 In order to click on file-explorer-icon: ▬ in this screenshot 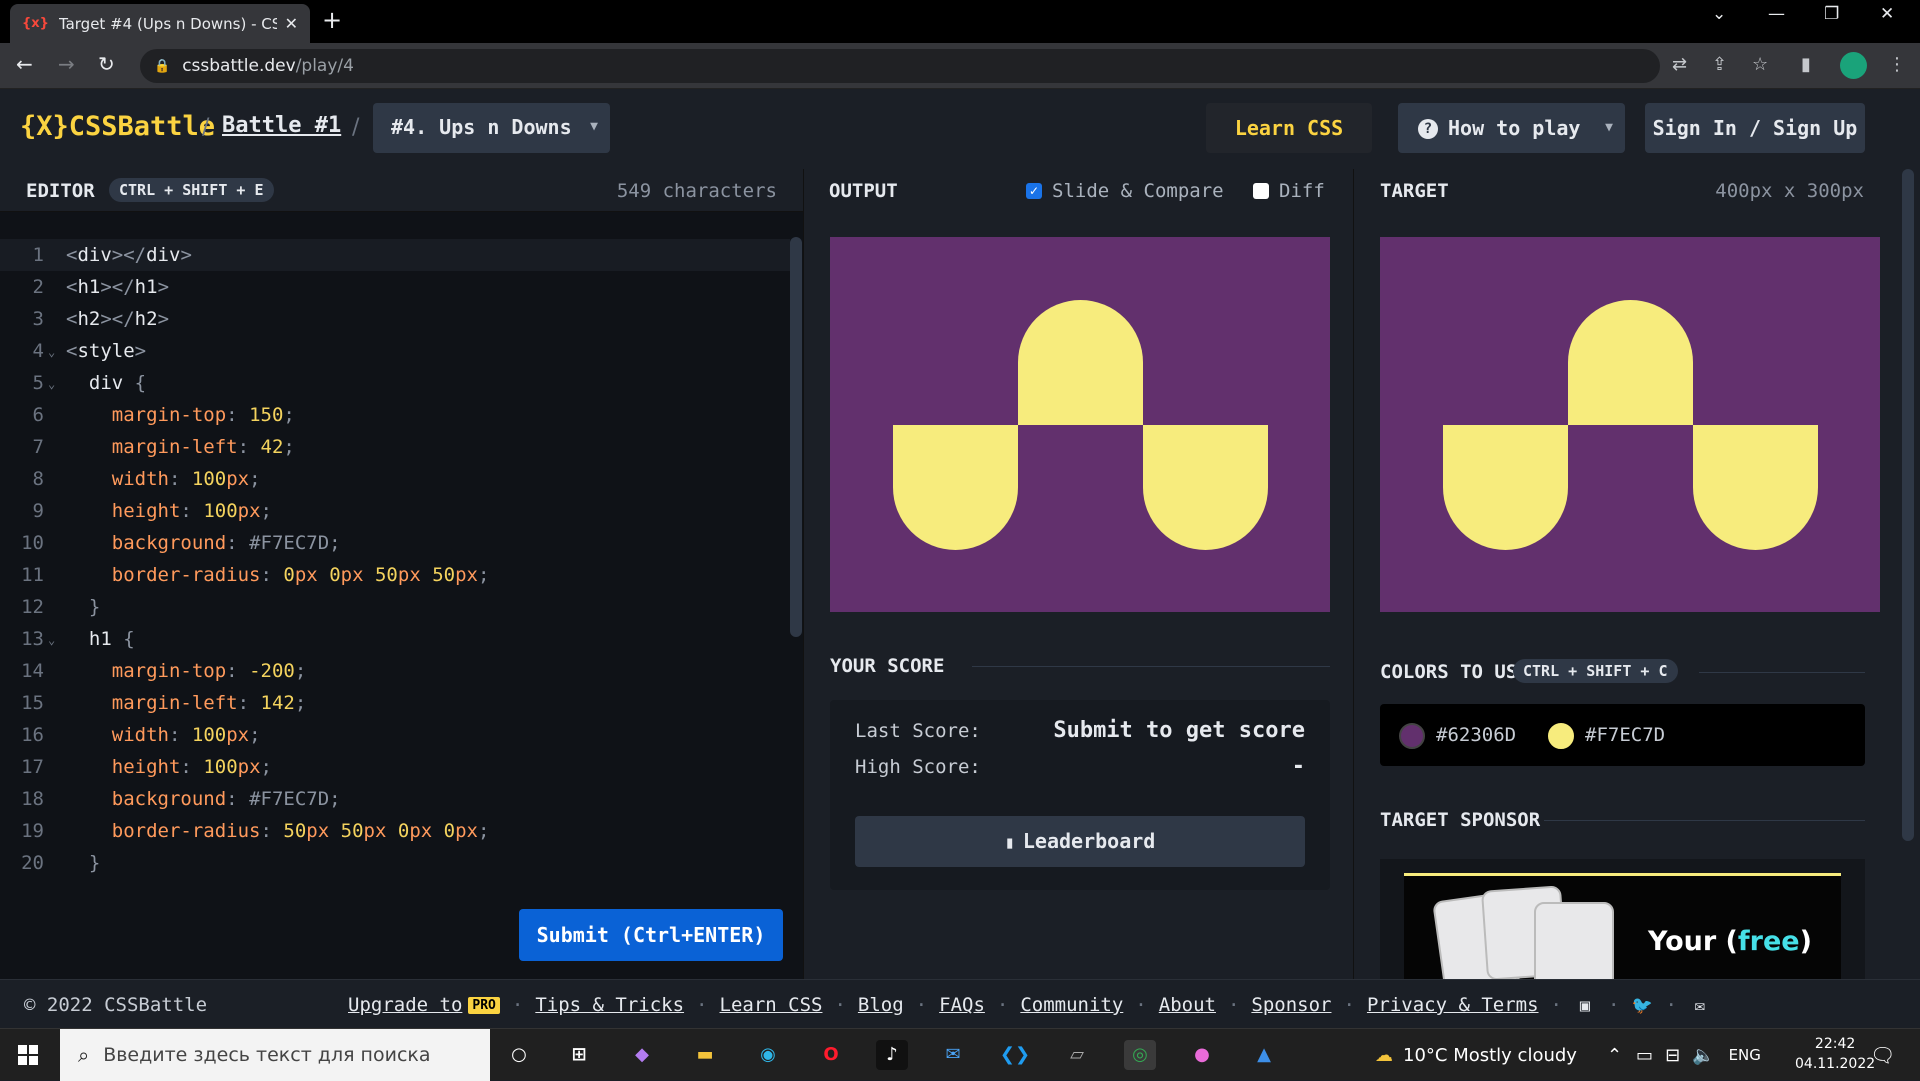, I will do `click(705, 1055)`.